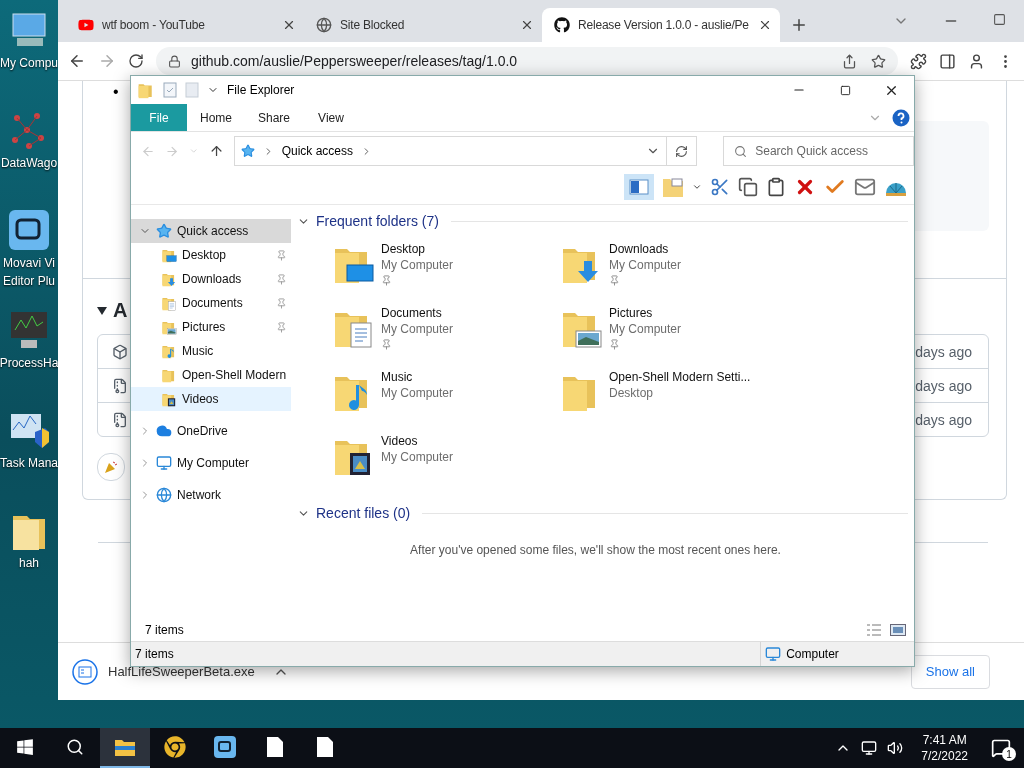 The image size is (1024, 768). I want to click on tree-item: Open-Shell Modern, so click(211, 375).